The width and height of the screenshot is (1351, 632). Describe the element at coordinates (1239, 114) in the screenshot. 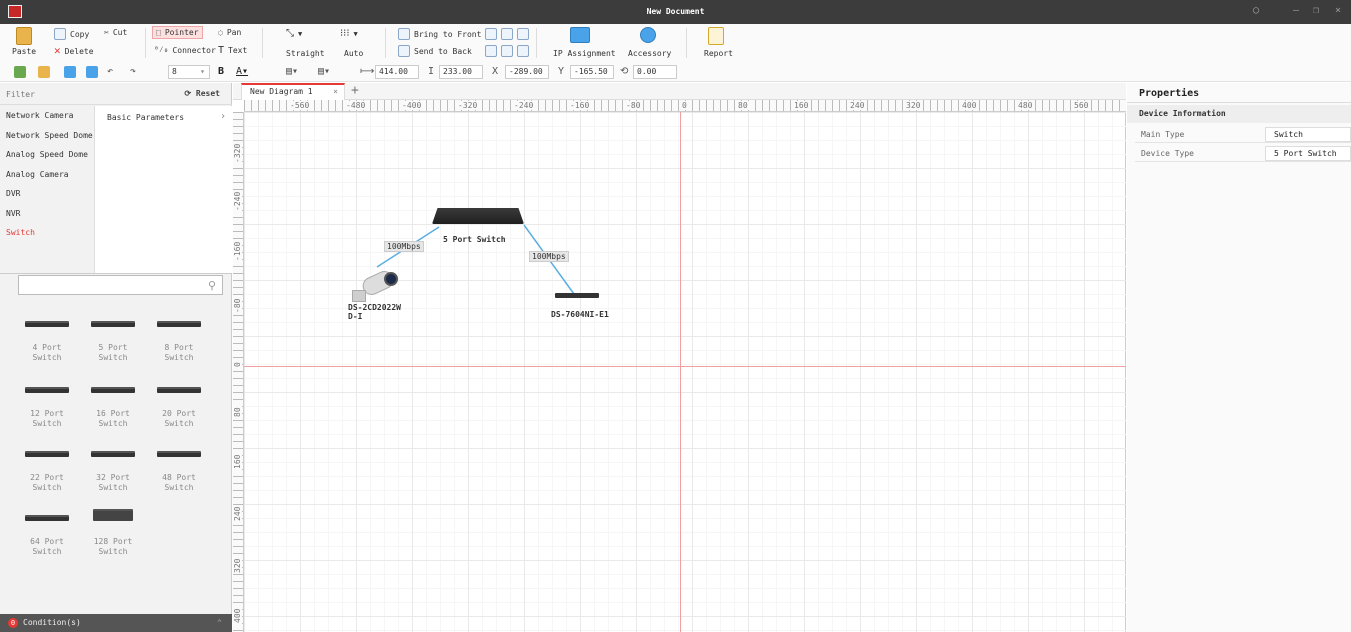

I see `device-information-section: Device Information` at that location.